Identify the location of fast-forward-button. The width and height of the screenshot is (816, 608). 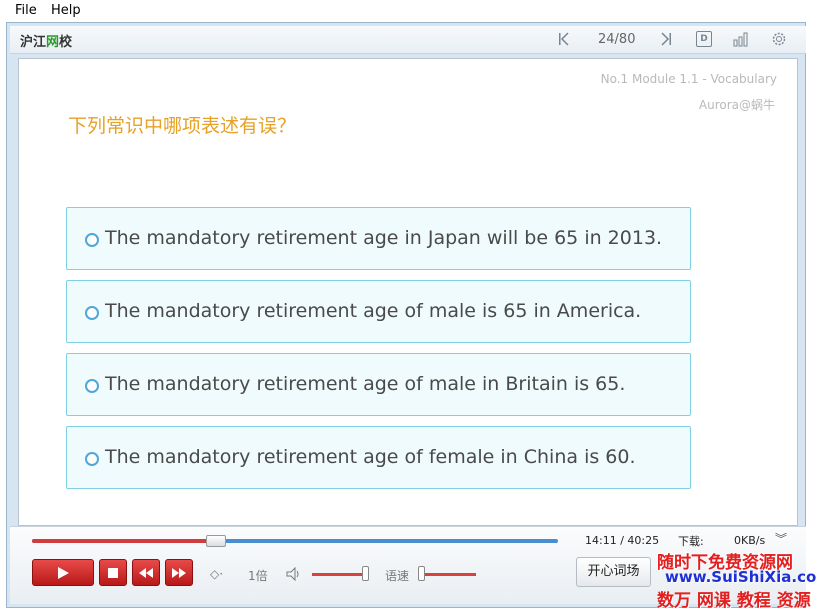
(179, 572).